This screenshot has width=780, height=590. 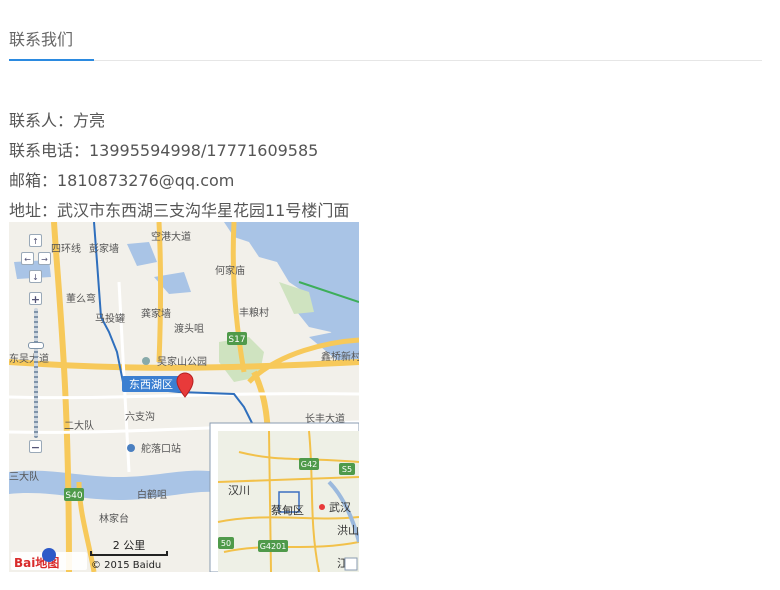 I want to click on pan-up-button: ↑, so click(x=35, y=240).